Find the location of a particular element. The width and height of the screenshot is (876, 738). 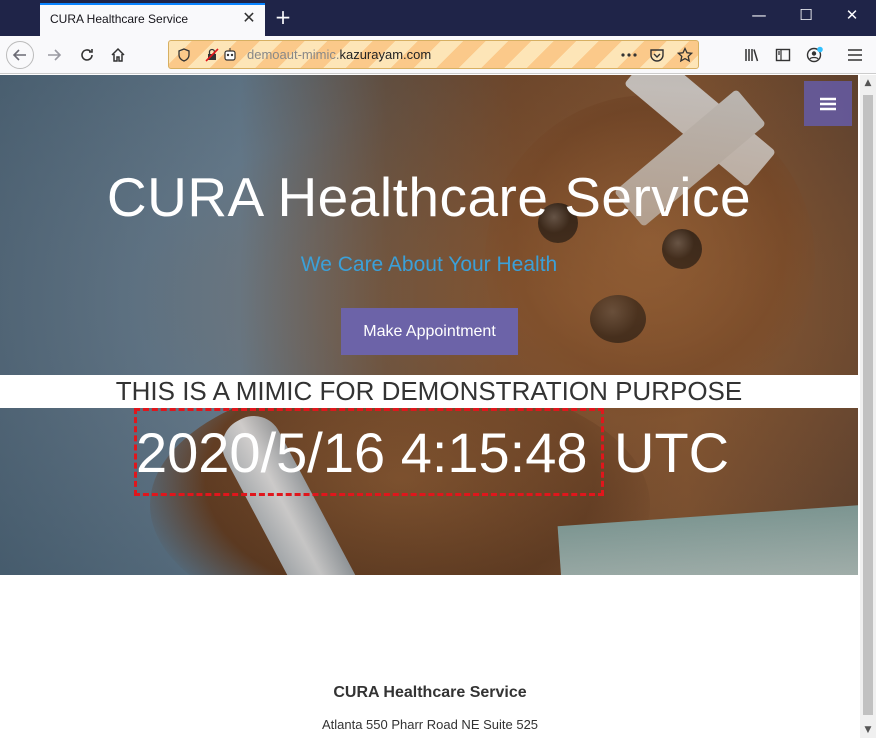

hero-subtitle: We Care About Your Health is located at coordinates (429, 264).